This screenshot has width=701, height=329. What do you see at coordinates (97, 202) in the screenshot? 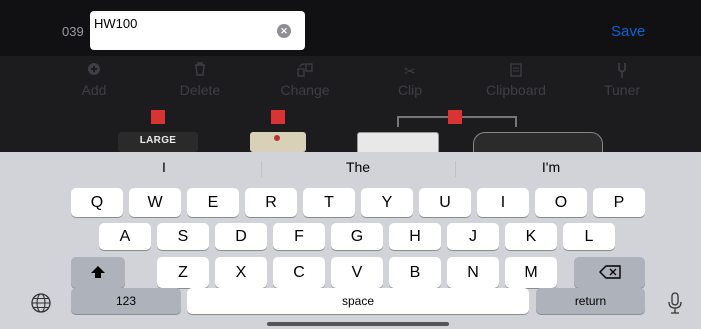
I see `key-q: Q` at bounding box center [97, 202].